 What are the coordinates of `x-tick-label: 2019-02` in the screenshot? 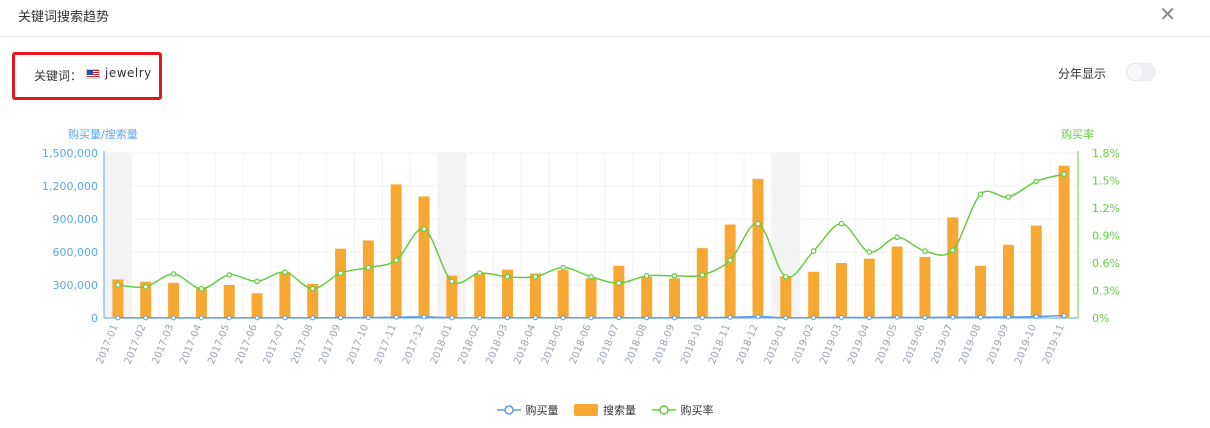 It's located at (804, 344).